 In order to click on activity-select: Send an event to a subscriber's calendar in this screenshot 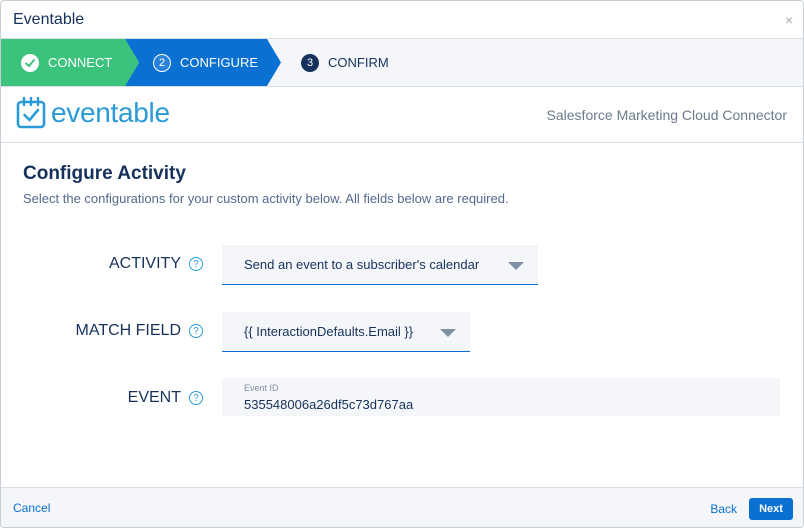, I will do `click(380, 265)`.